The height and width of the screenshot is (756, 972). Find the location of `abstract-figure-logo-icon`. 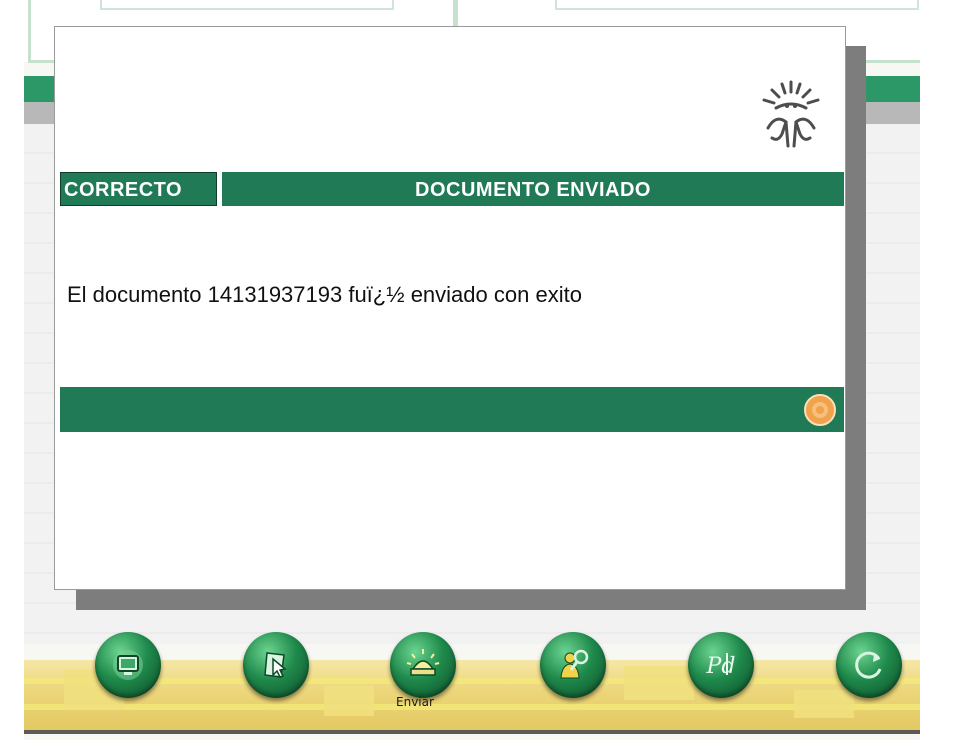

abstract-figure-logo-icon is located at coordinates (791, 114).